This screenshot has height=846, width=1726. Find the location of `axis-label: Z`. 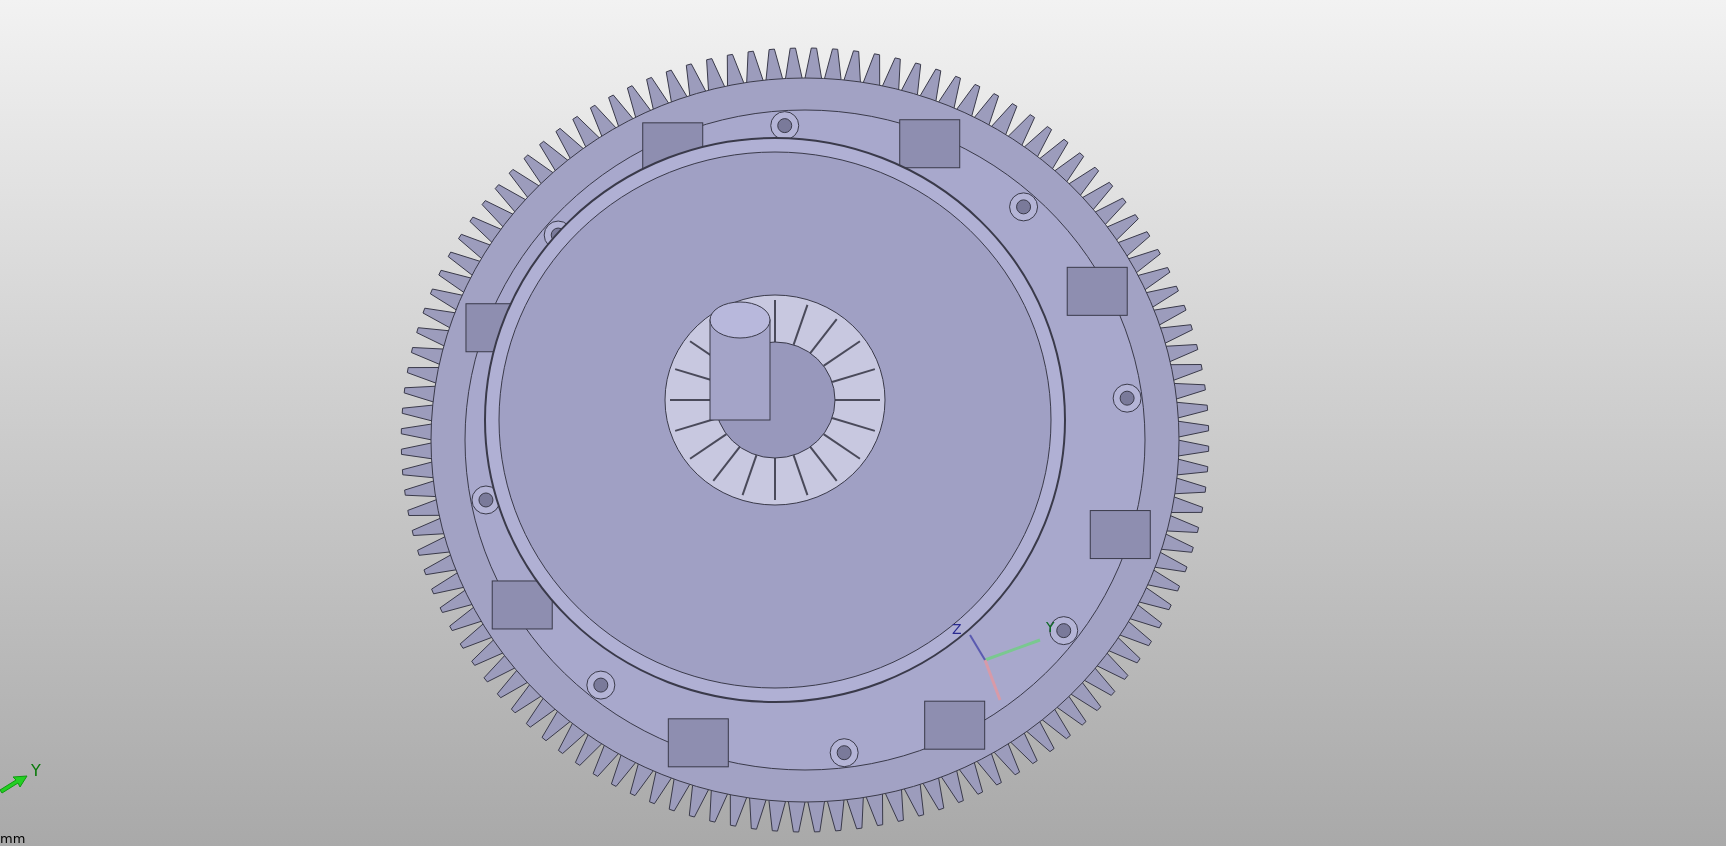

axis-label: Z is located at coordinates (957, 629).